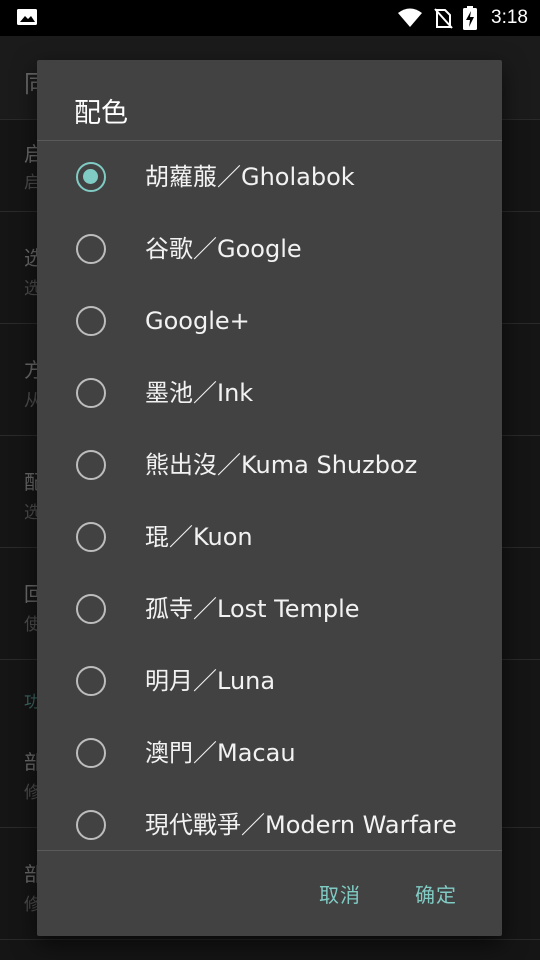 This screenshot has height=960, width=540. Describe the element at coordinates (410, 17) in the screenshot. I see `wifi-icon` at that location.